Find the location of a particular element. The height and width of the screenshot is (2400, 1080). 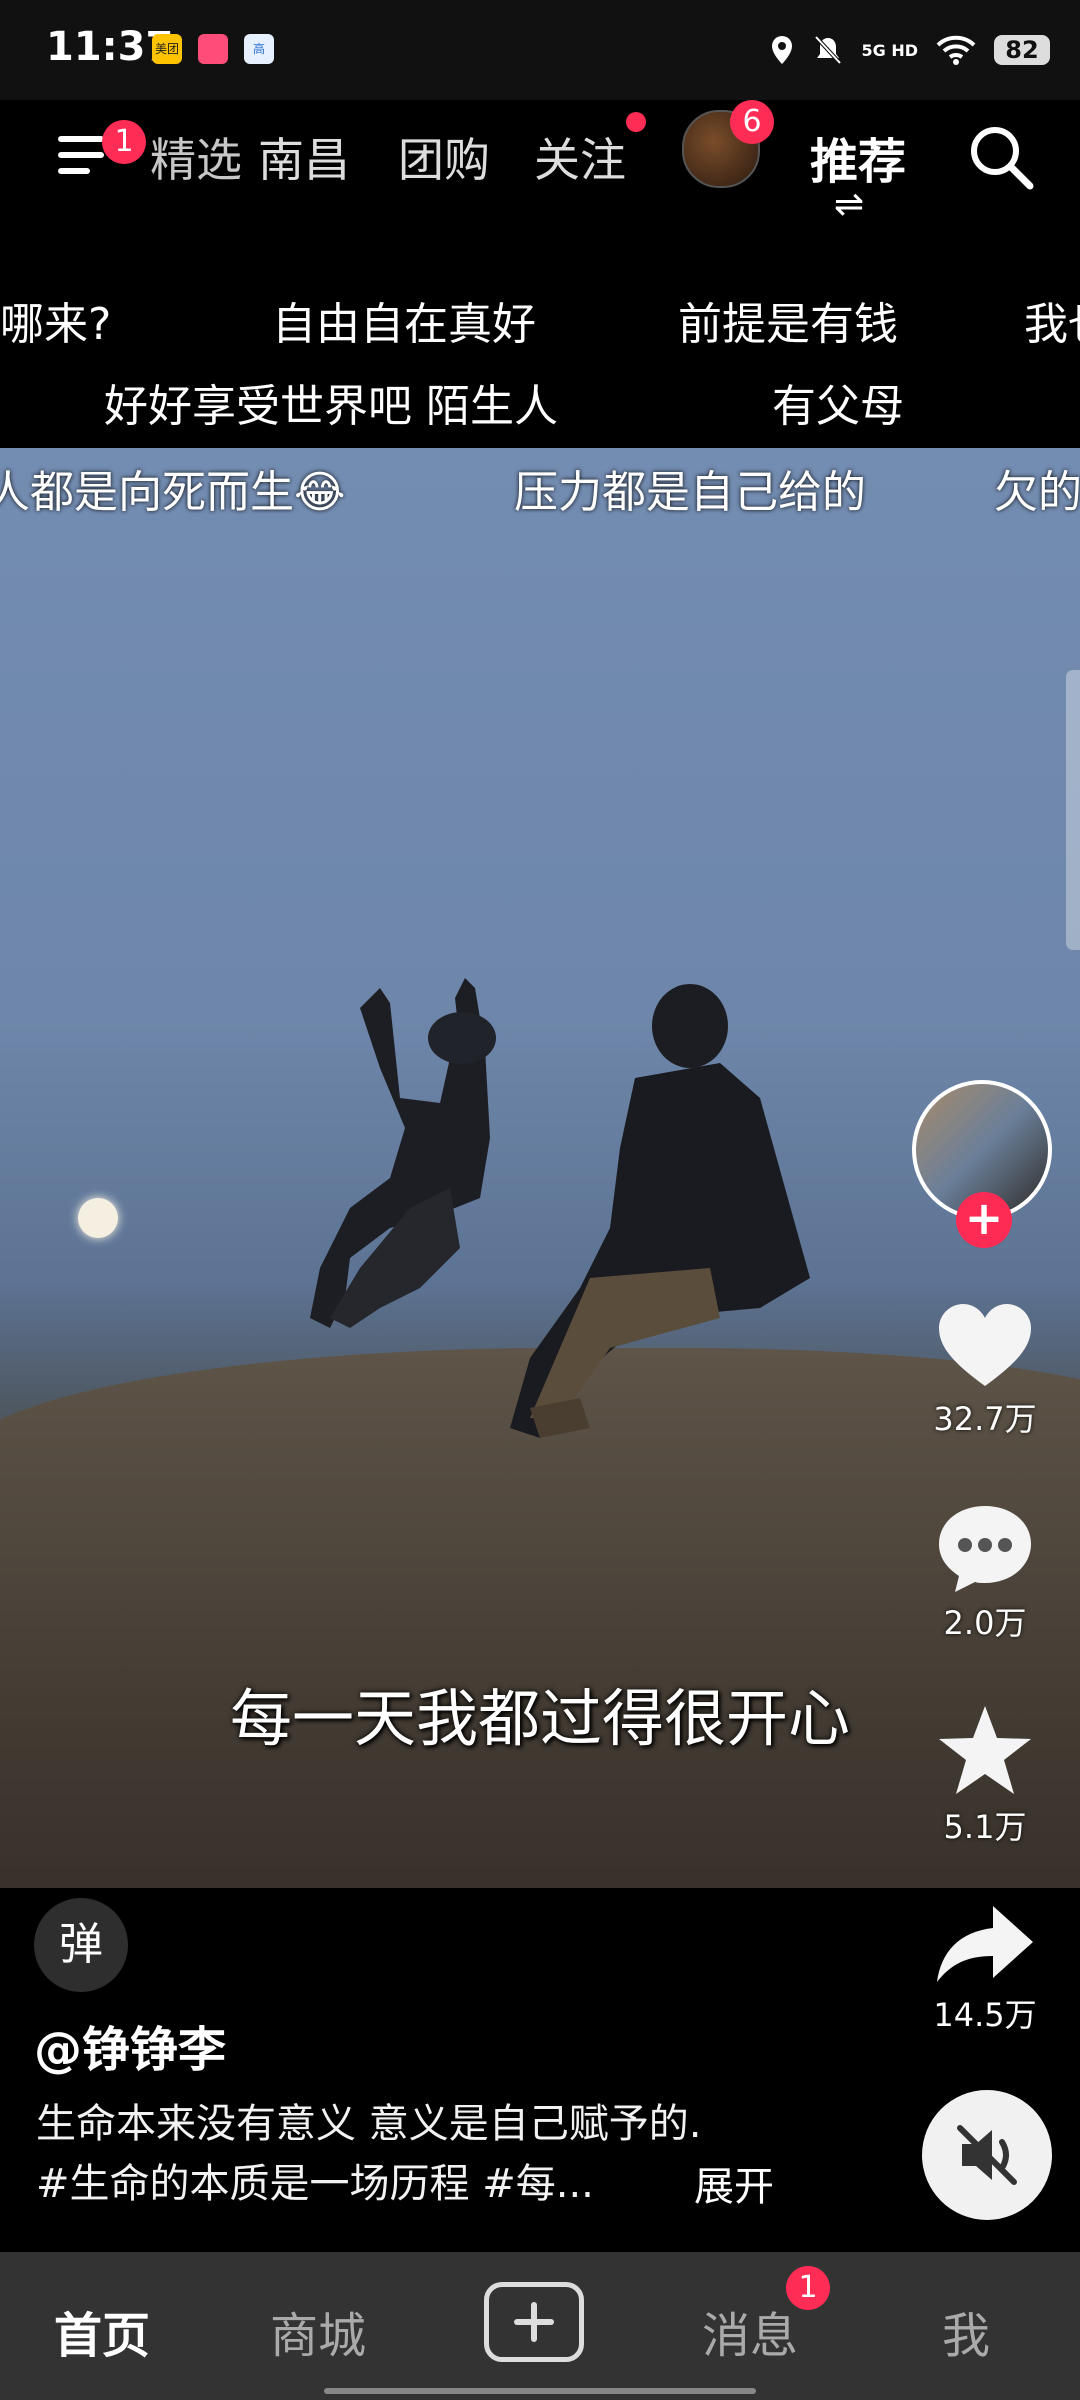

danmaku-comment: 哪来? is located at coordinates (56, 324).